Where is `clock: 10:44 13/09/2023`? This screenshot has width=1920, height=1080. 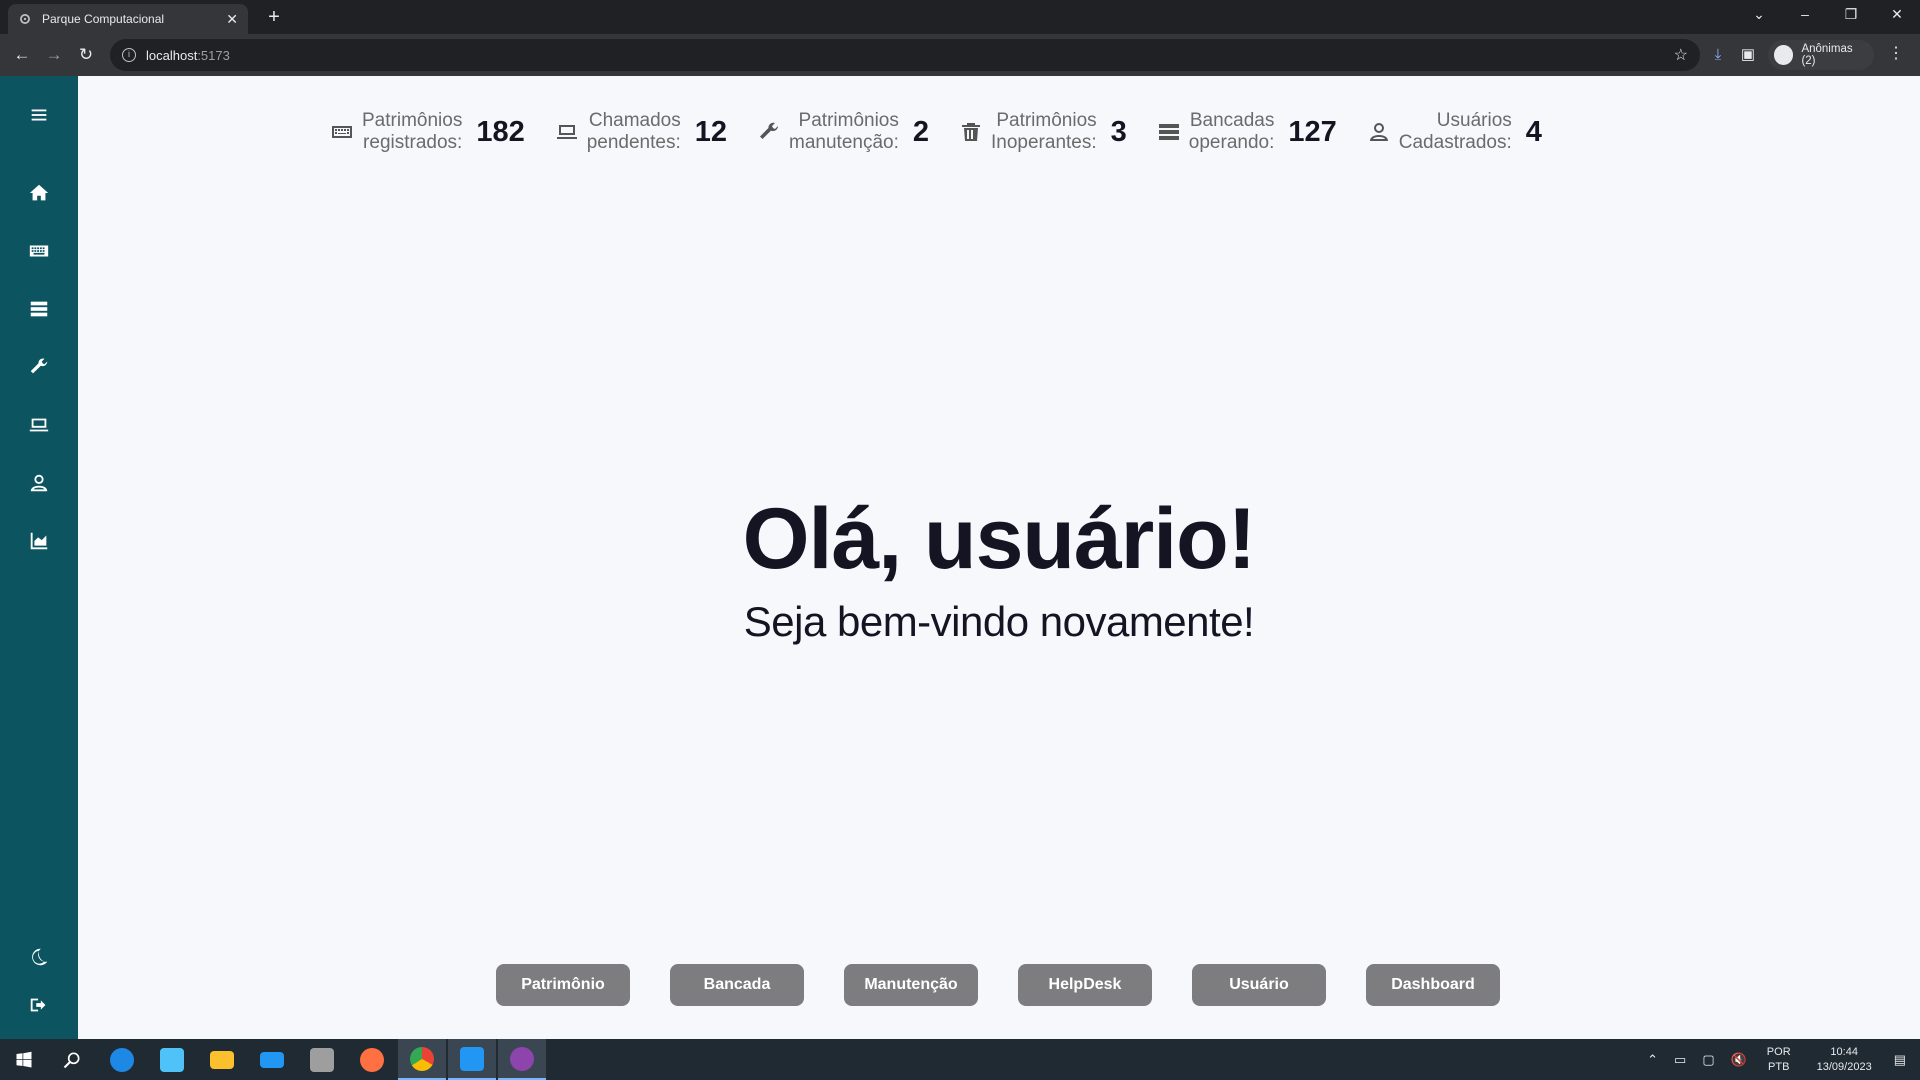 clock: 10:44 13/09/2023 is located at coordinates (1844, 1060).